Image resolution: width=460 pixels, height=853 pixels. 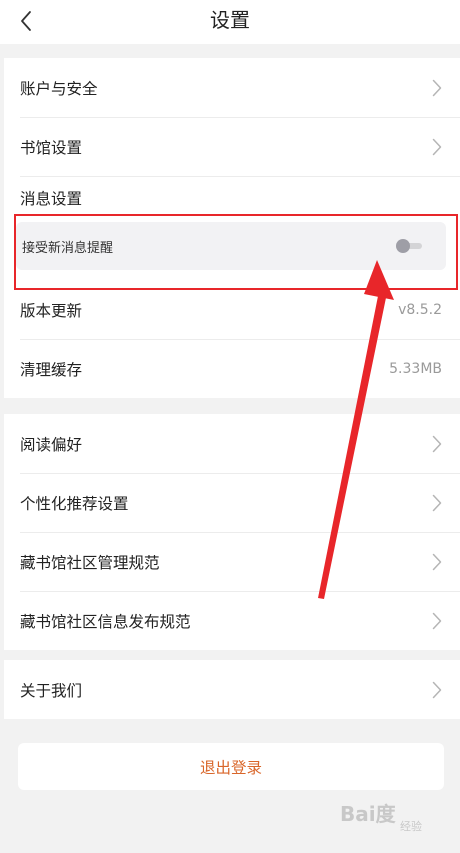 What do you see at coordinates (51, 444) in the screenshot?
I see `row-label: 阅读偏好` at bounding box center [51, 444].